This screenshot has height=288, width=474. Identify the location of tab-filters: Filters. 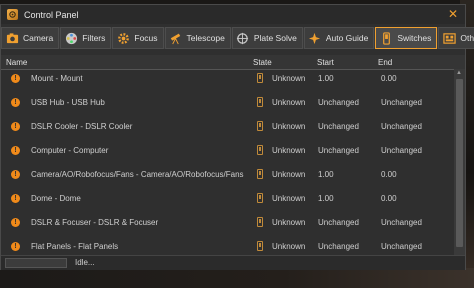
(86, 38).